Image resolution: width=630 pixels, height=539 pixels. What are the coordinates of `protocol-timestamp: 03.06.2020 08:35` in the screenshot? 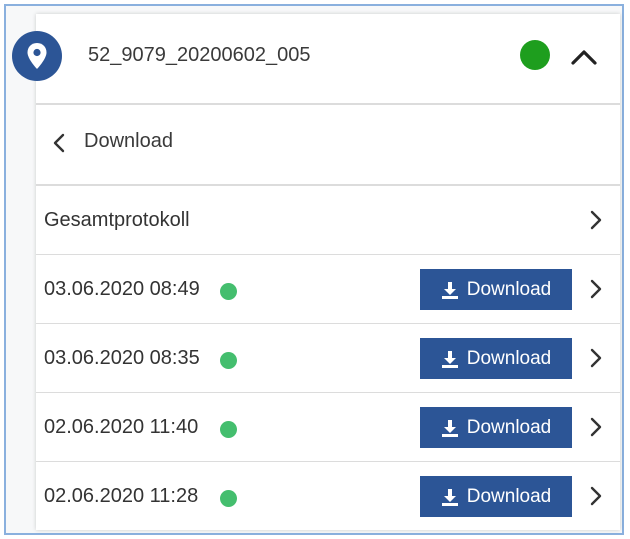 It's located at (122, 358).